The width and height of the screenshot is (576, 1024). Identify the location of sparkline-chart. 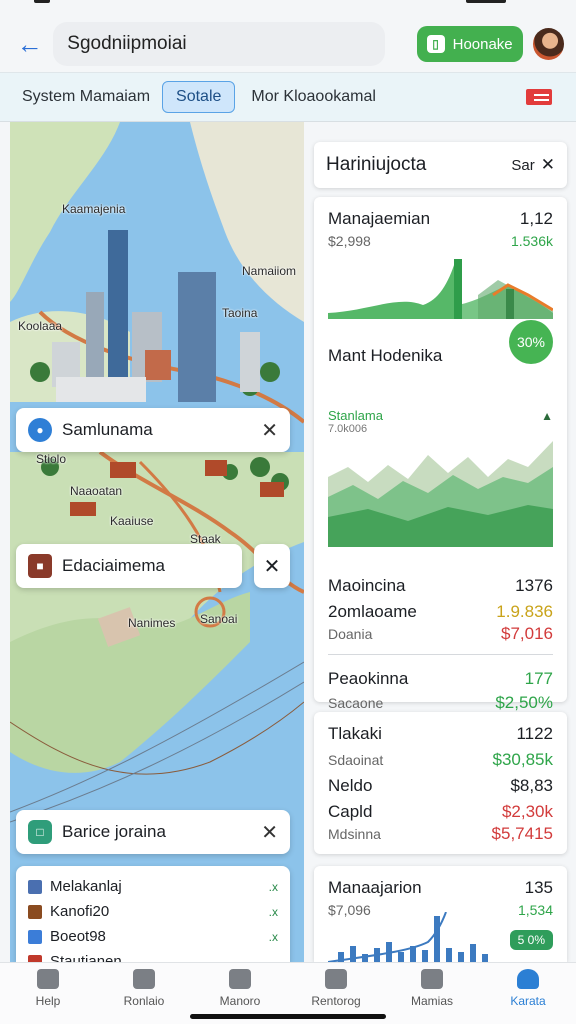
(441, 289).